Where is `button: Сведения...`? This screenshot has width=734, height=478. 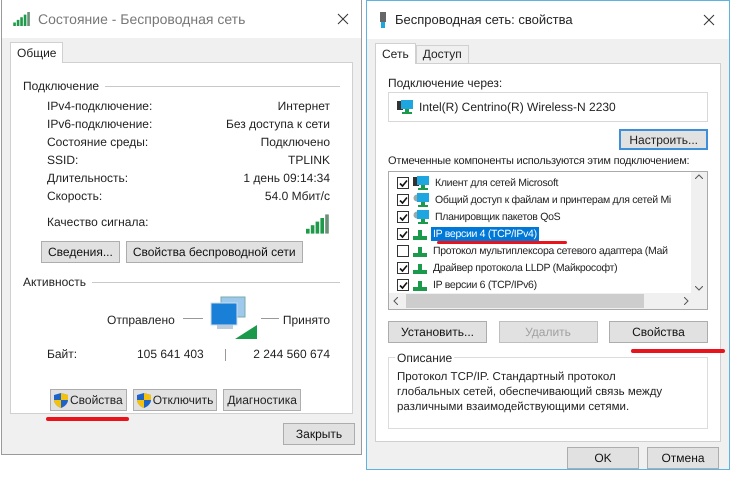 button: Сведения... is located at coordinates (80, 252).